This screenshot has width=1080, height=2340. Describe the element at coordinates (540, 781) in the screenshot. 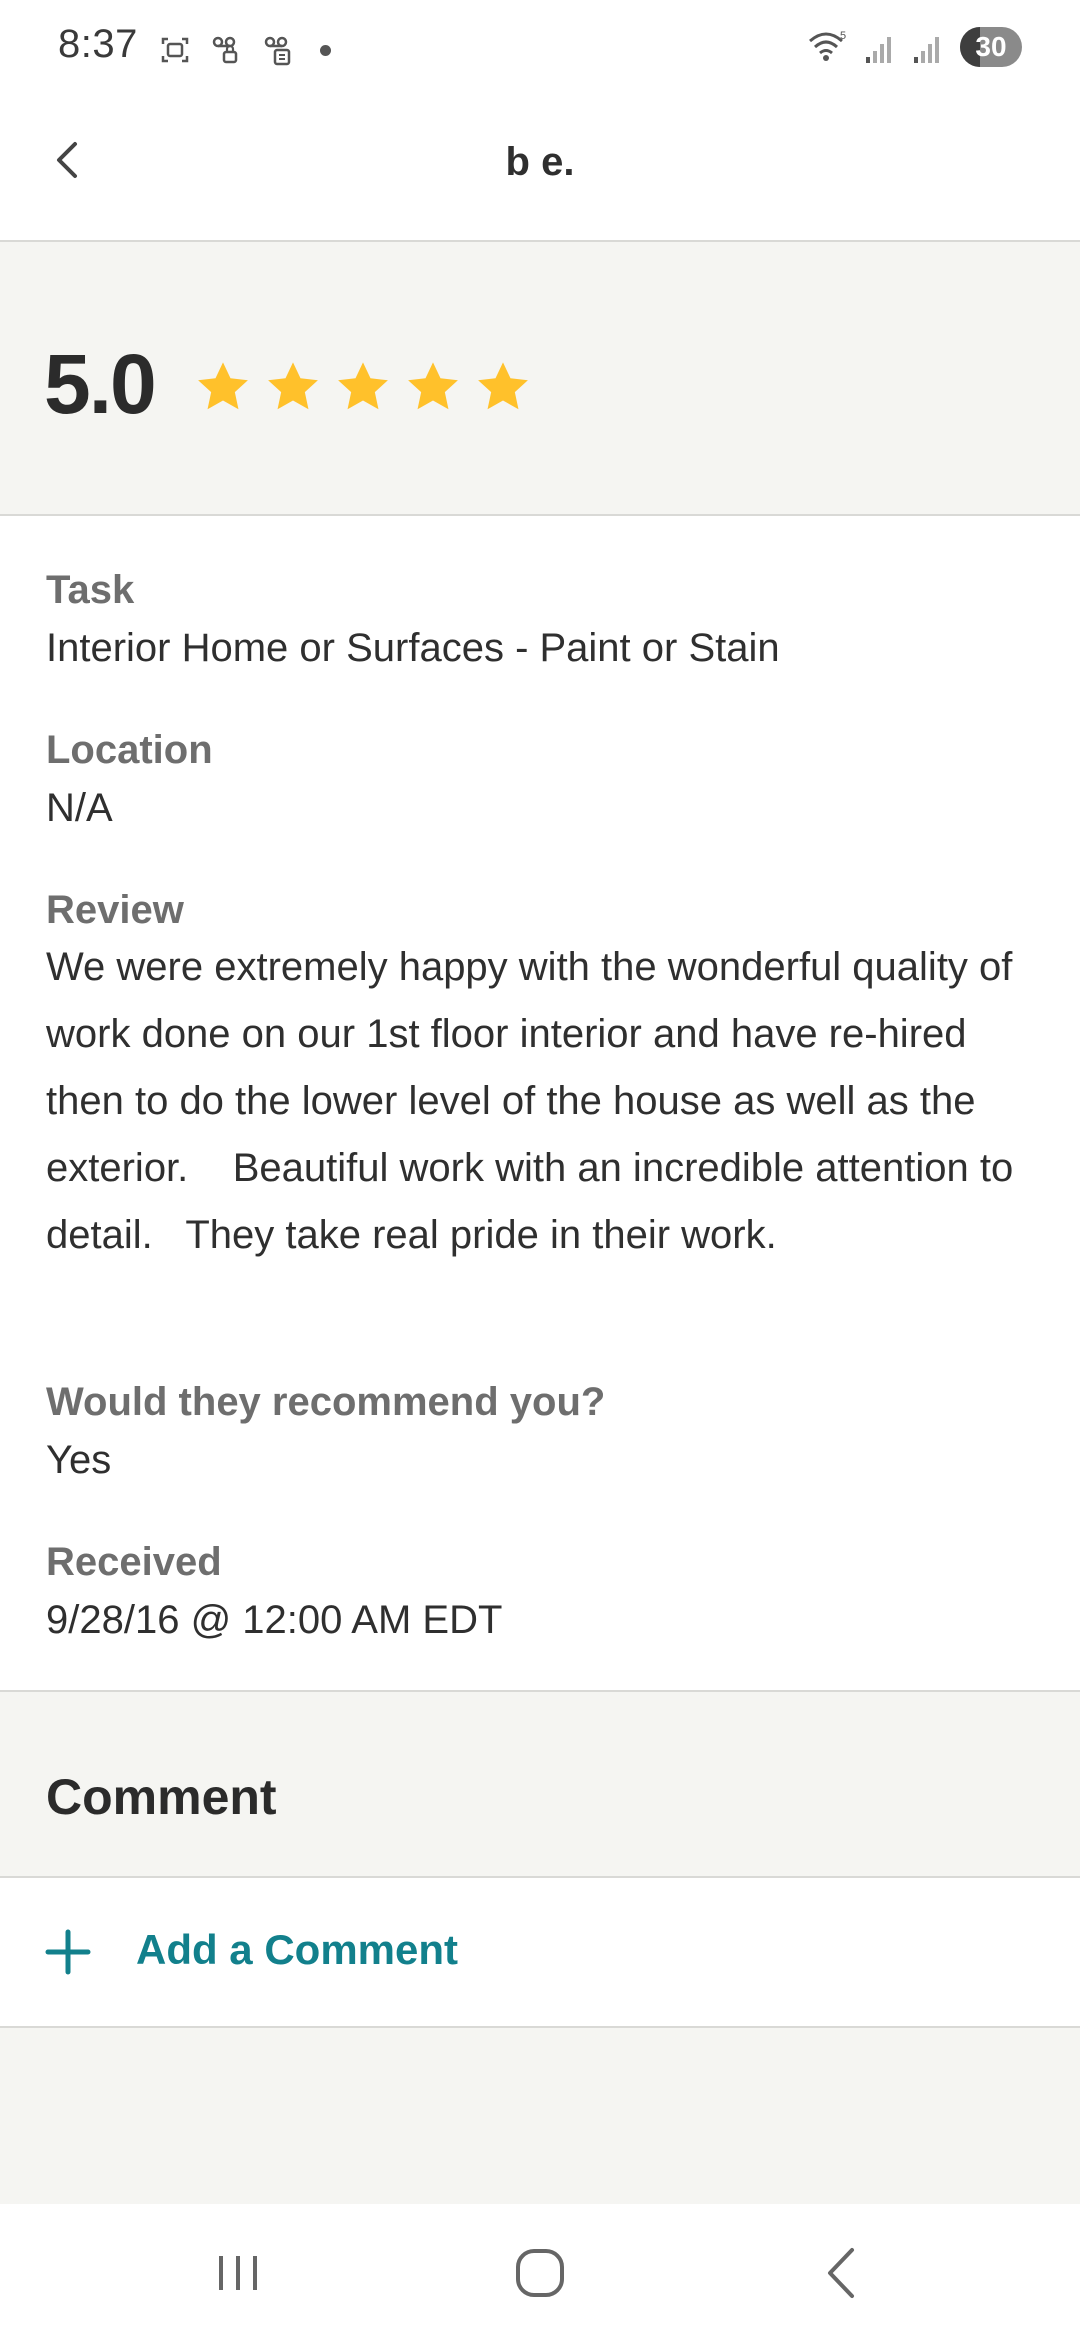

I see `location-field: Location N/A` at that location.